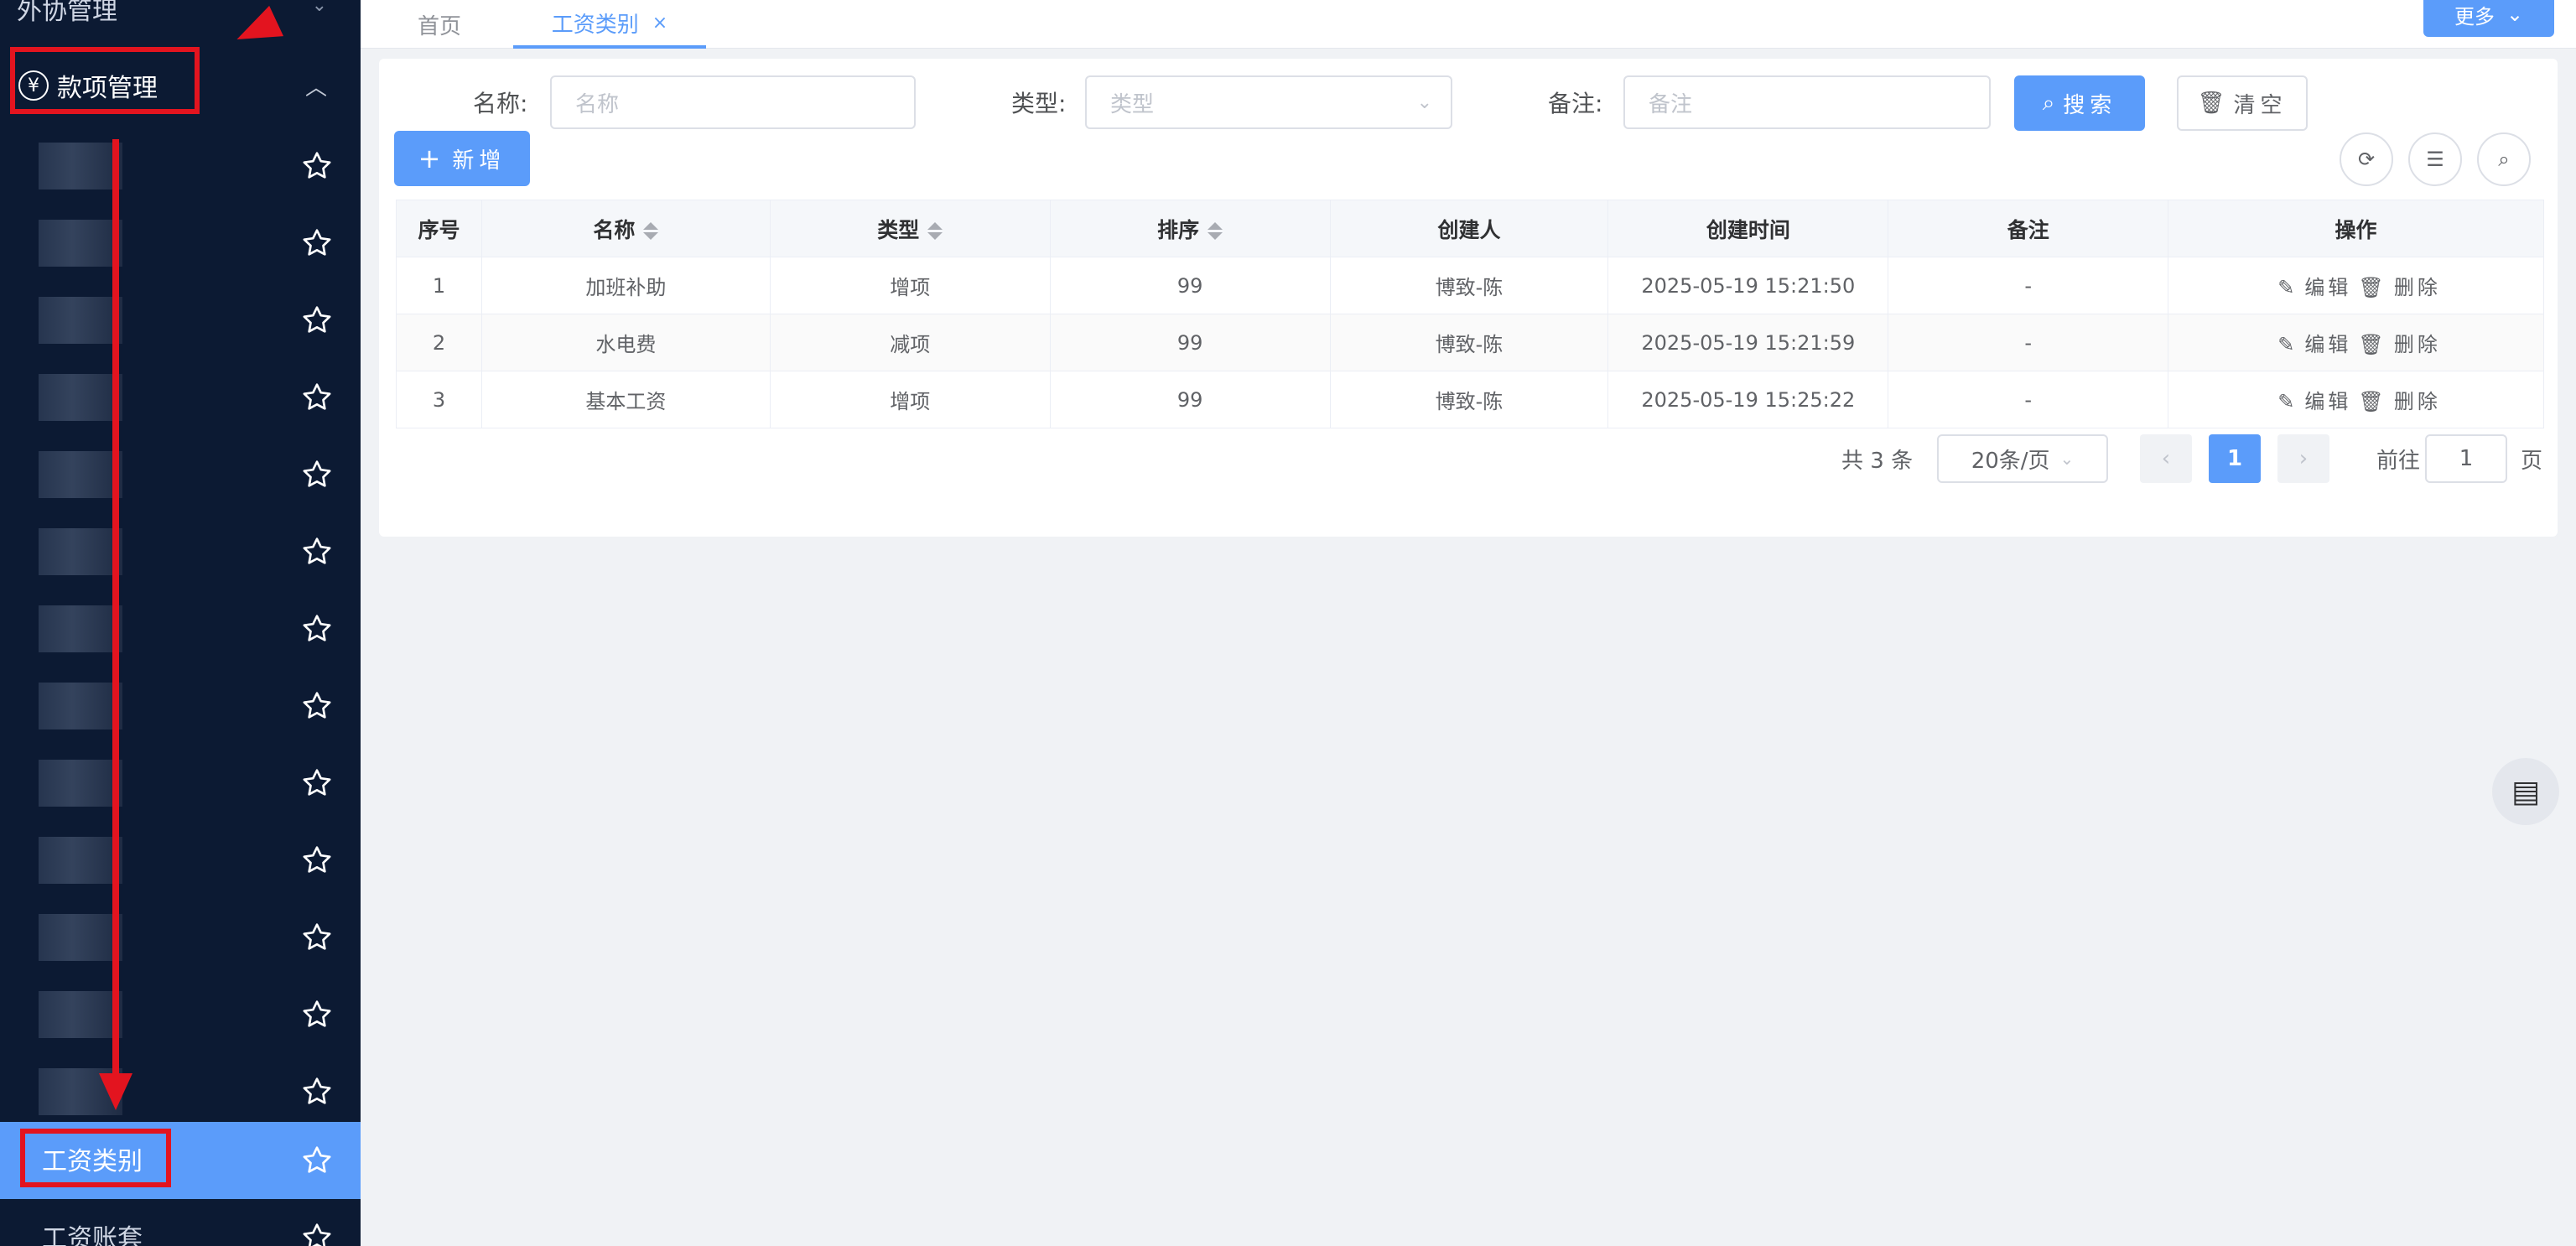 This screenshot has width=2576, height=1246. What do you see at coordinates (659, 23) in the screenshot?
I see `close-icon: ×` at bounding box center [659, 23].